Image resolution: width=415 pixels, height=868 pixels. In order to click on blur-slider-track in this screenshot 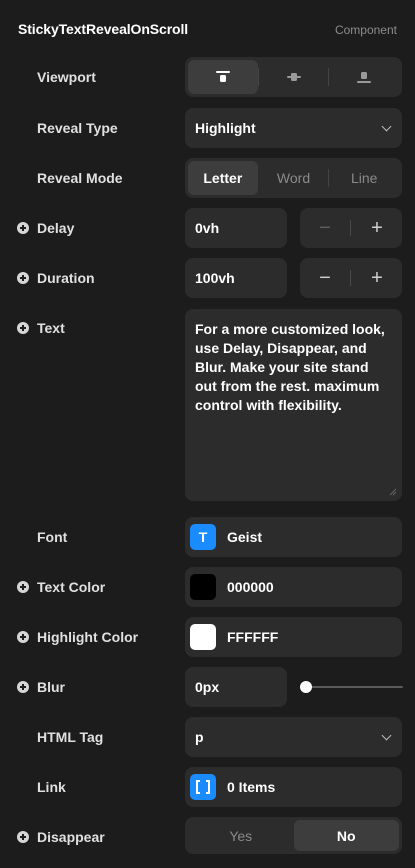, I will do `click(354, 687)`.